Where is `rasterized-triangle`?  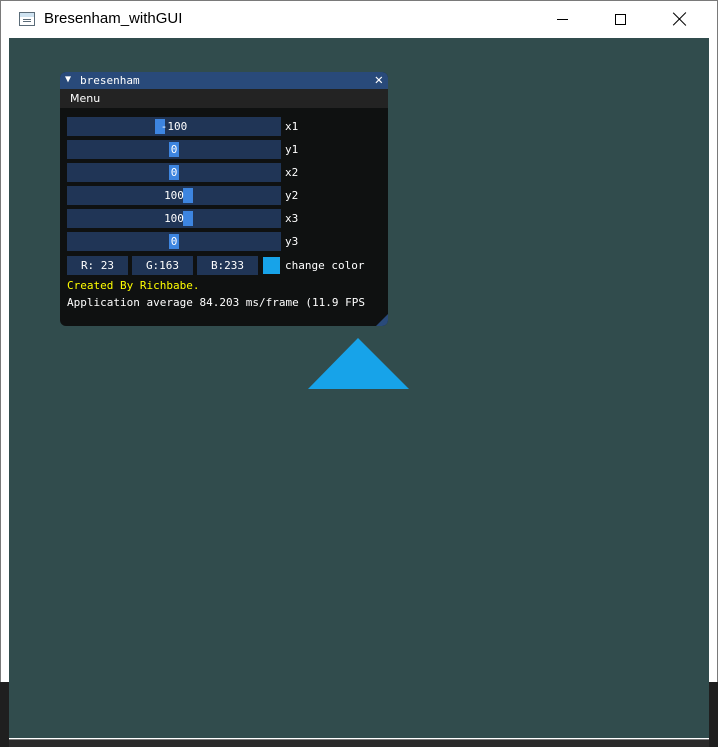
rasterized-triangle is located at coordinates (358, 363).